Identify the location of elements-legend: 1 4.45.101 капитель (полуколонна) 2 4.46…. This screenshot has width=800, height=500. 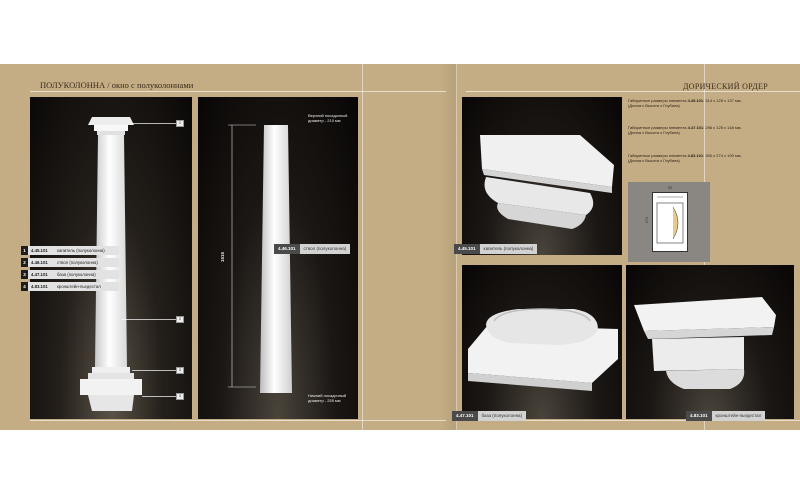
(70, 270).